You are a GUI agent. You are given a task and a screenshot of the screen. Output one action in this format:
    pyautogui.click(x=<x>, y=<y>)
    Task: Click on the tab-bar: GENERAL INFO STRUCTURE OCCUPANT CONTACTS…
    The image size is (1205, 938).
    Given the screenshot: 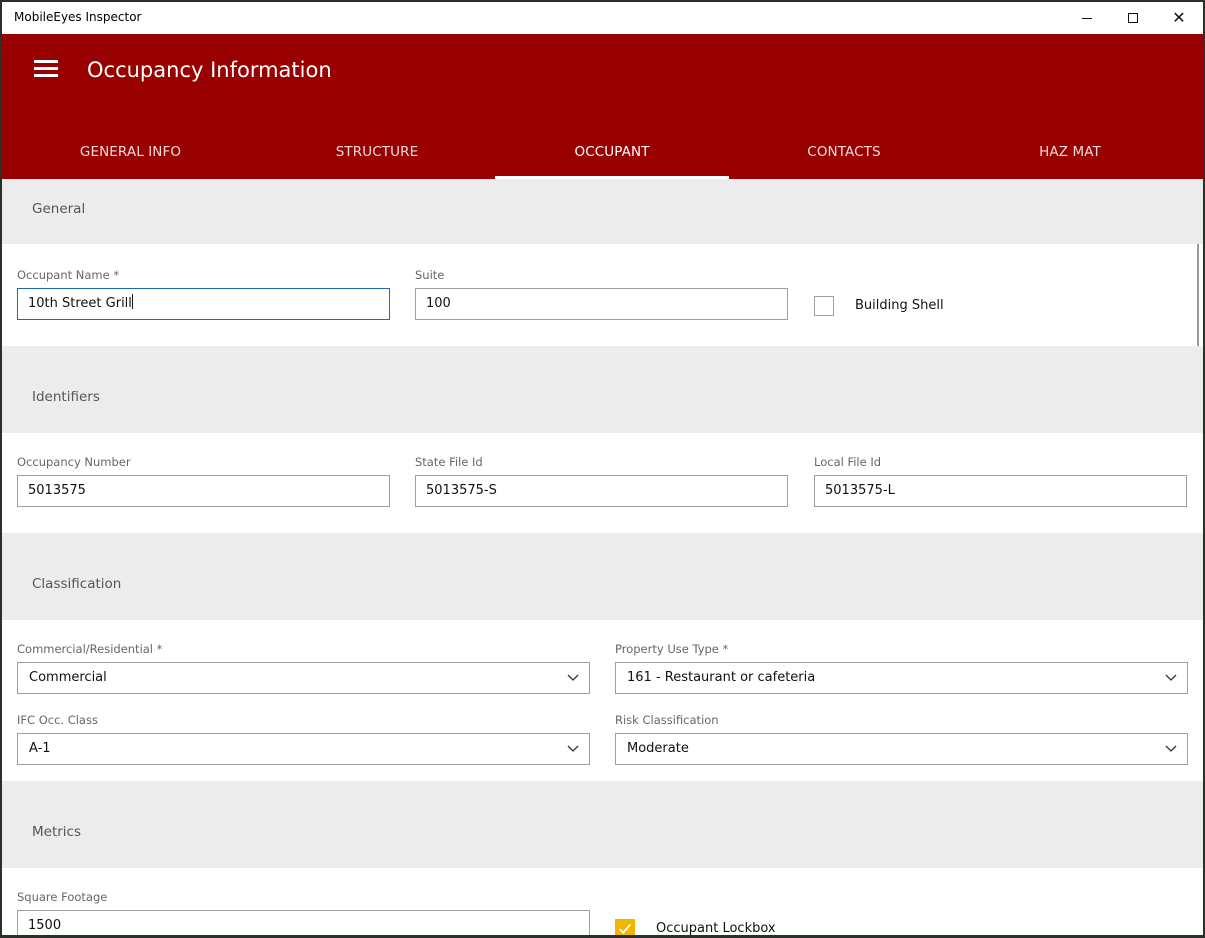 What is the action you would take?
    pyautogui.click(x=602, y=151)
    